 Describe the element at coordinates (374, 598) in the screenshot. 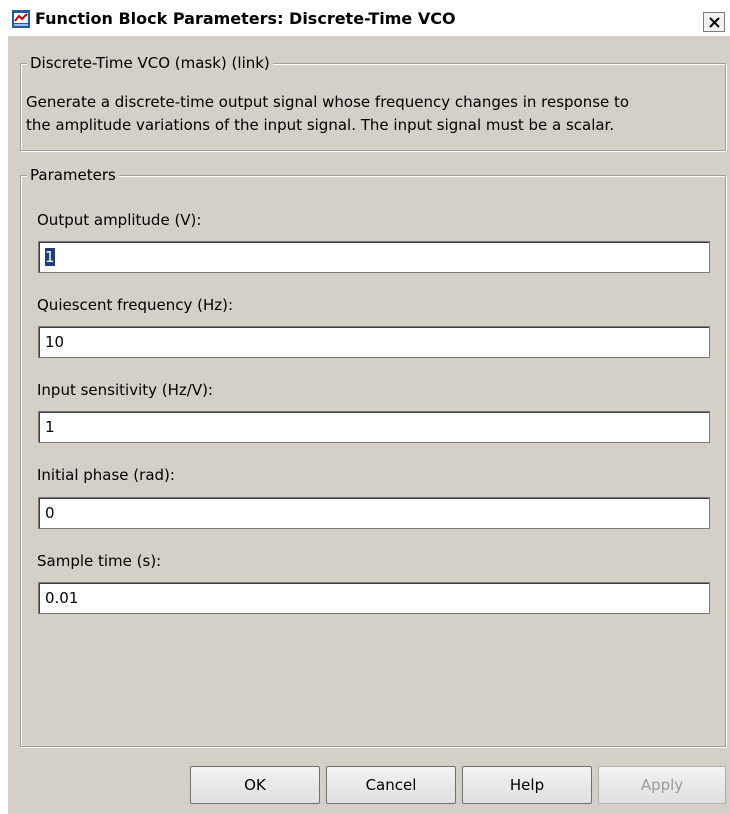

I see `sample-time-input: 0.01` at that location.